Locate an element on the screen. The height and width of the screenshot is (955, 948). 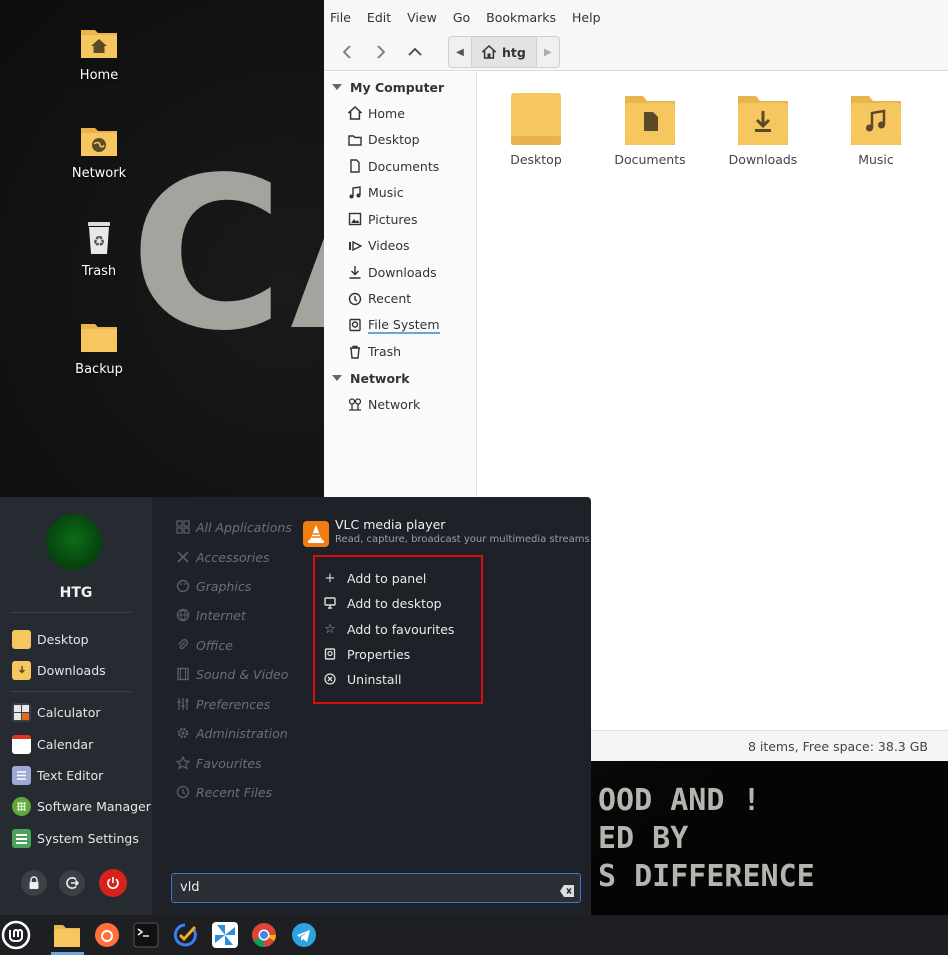
folder-item-documents: Documents is located at coordinates (650, 129).